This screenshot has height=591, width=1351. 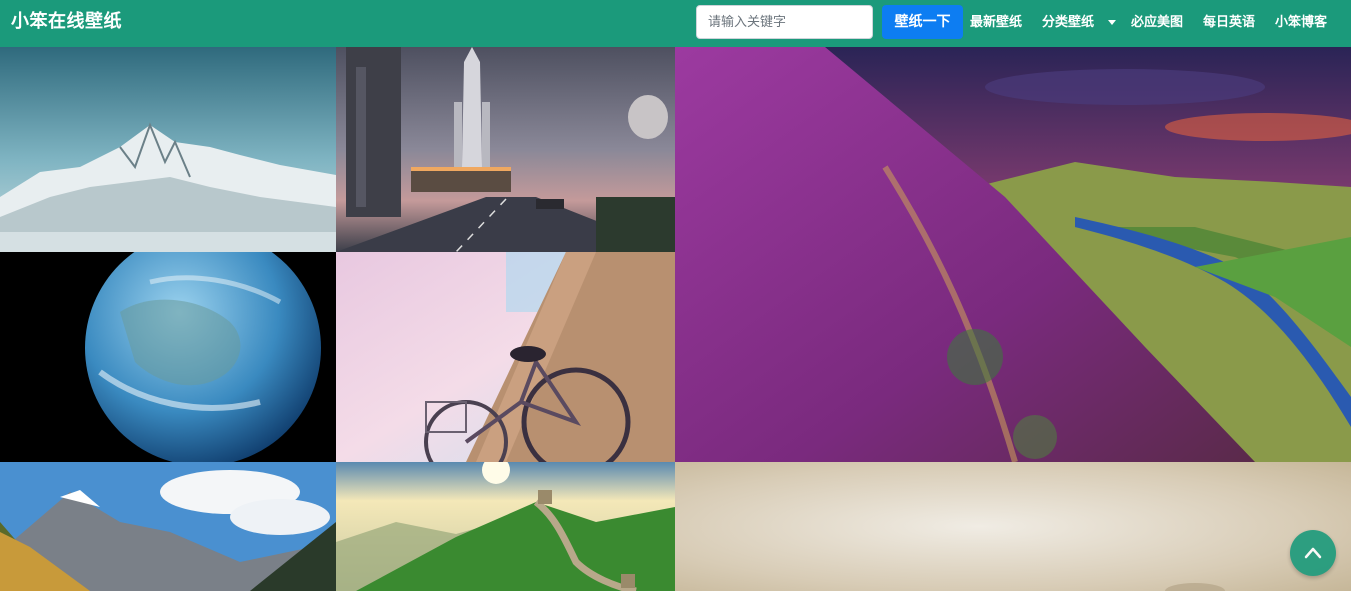 I want to click on nav-blog: 小笨博客, so click(x=1301, y=23).